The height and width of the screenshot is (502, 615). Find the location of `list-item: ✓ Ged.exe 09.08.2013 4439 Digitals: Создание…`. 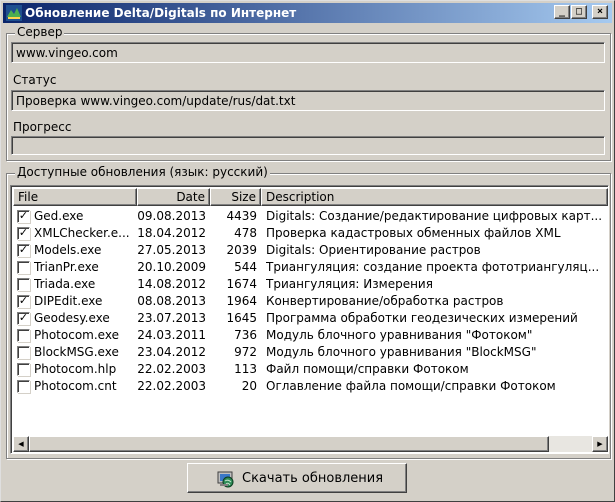

list-item: ✓ Ged.exe 09.08.2013 4439 Digitals: Создание… is located at coordinates (310, 216).